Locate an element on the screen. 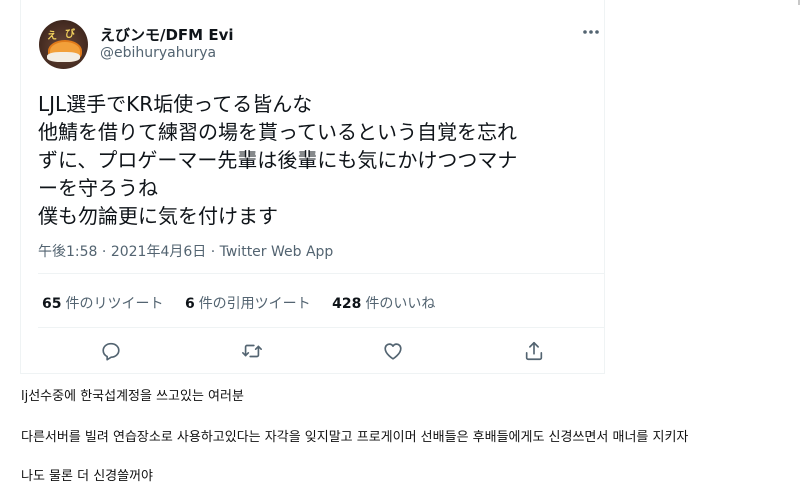 Image resolution: width=803 pixels, height=492 pixels. page-edge-mark is located at coordinates (799, 2).